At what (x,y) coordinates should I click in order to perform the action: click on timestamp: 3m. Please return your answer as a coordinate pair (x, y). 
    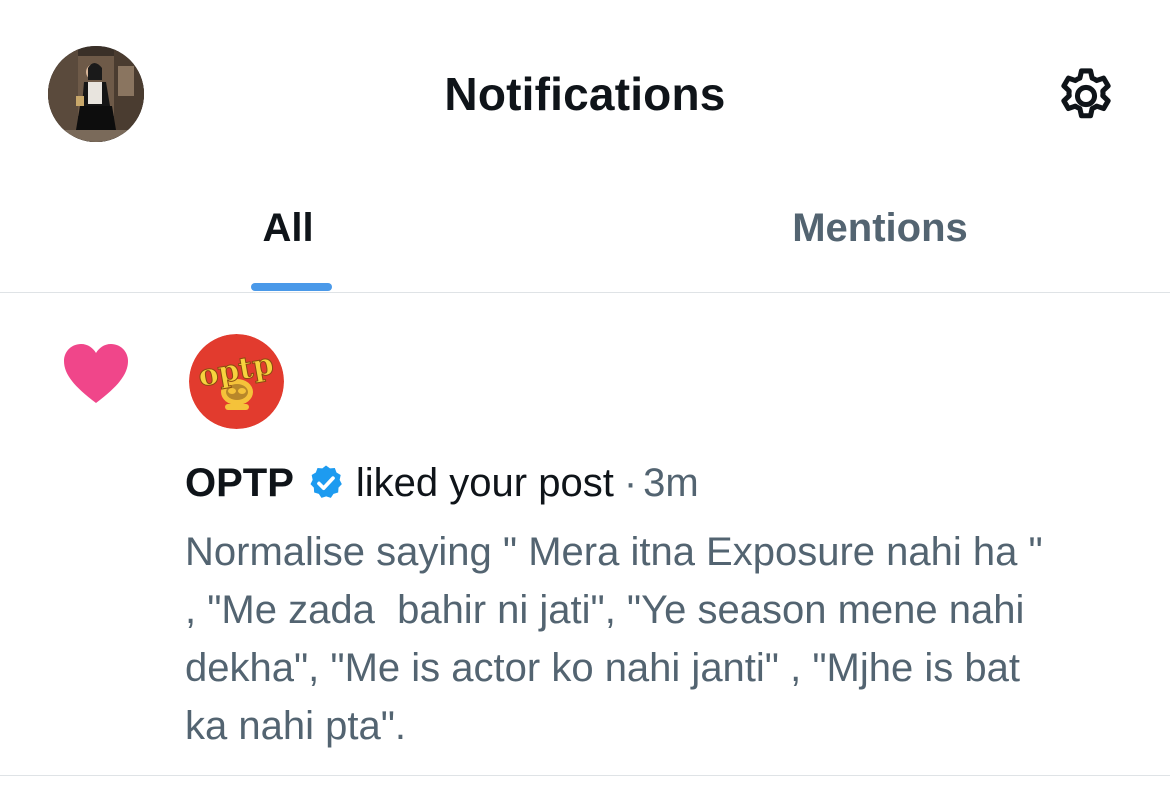
    Looking at the image, I should click on (671, 483).